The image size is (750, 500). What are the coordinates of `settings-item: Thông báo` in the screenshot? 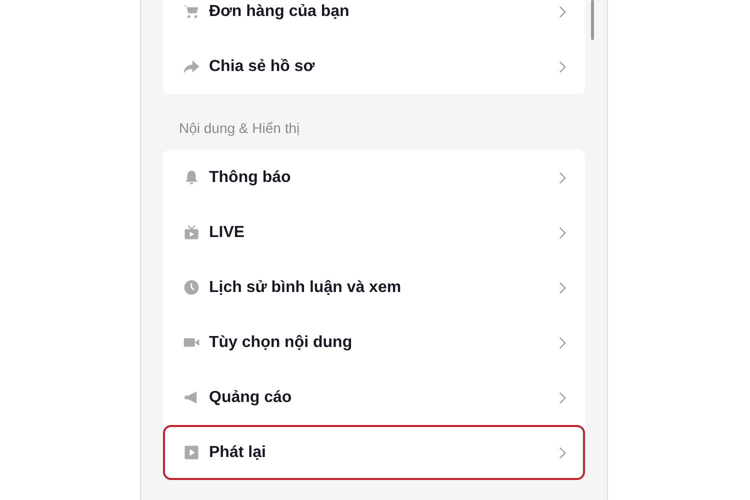 It's located at (374, 177).